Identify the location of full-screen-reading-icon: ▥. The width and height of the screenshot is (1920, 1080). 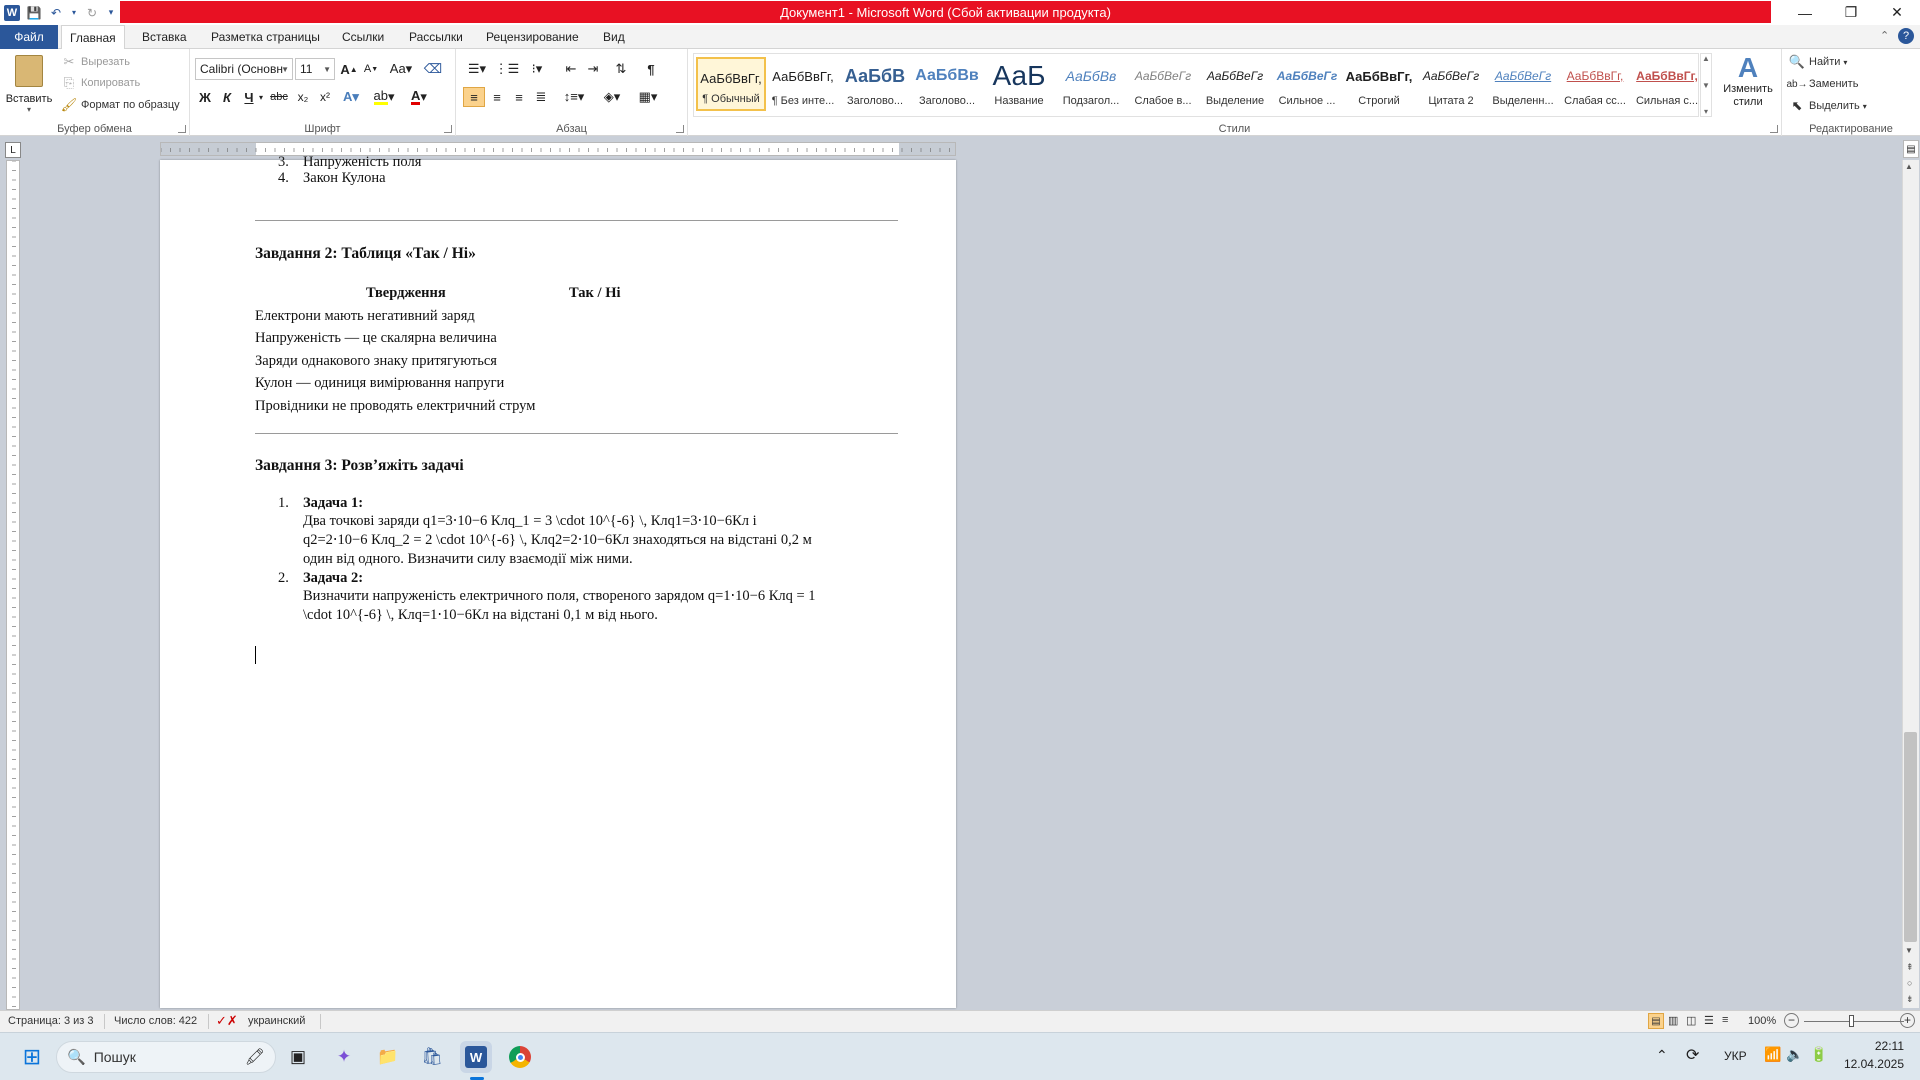
(1673, 1020).